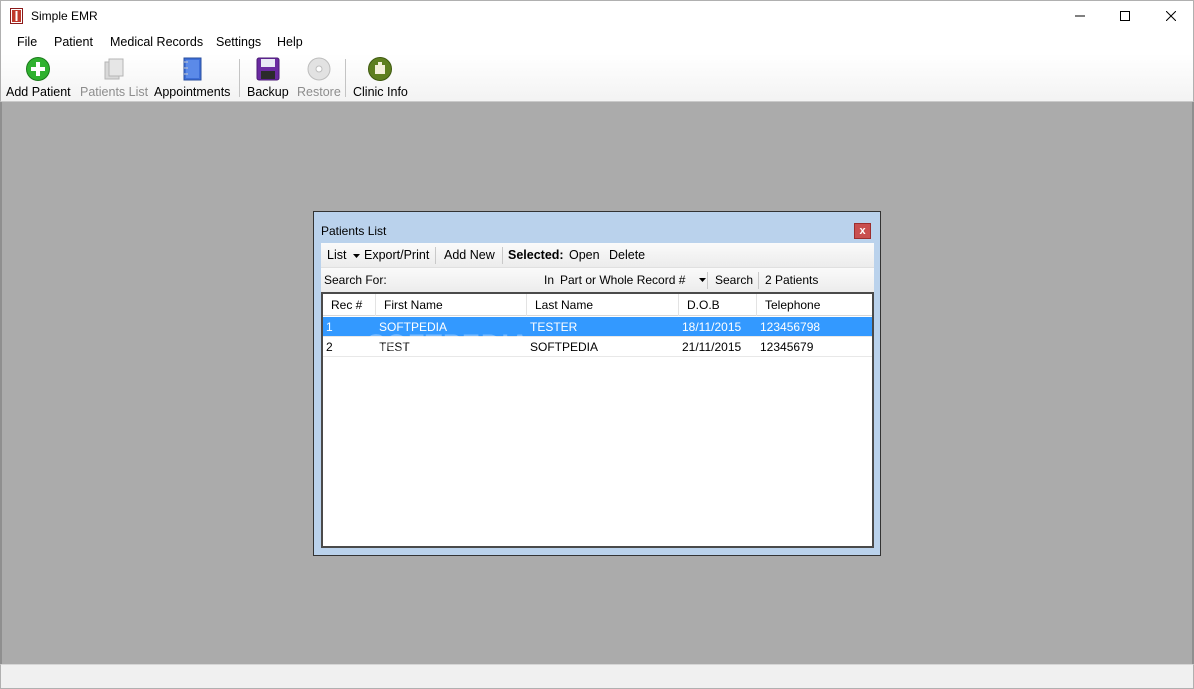  What do you see at coordinates (329, 347) in the screenshot?
I see `cell-rec: 2` at bounding box center [329, 347].